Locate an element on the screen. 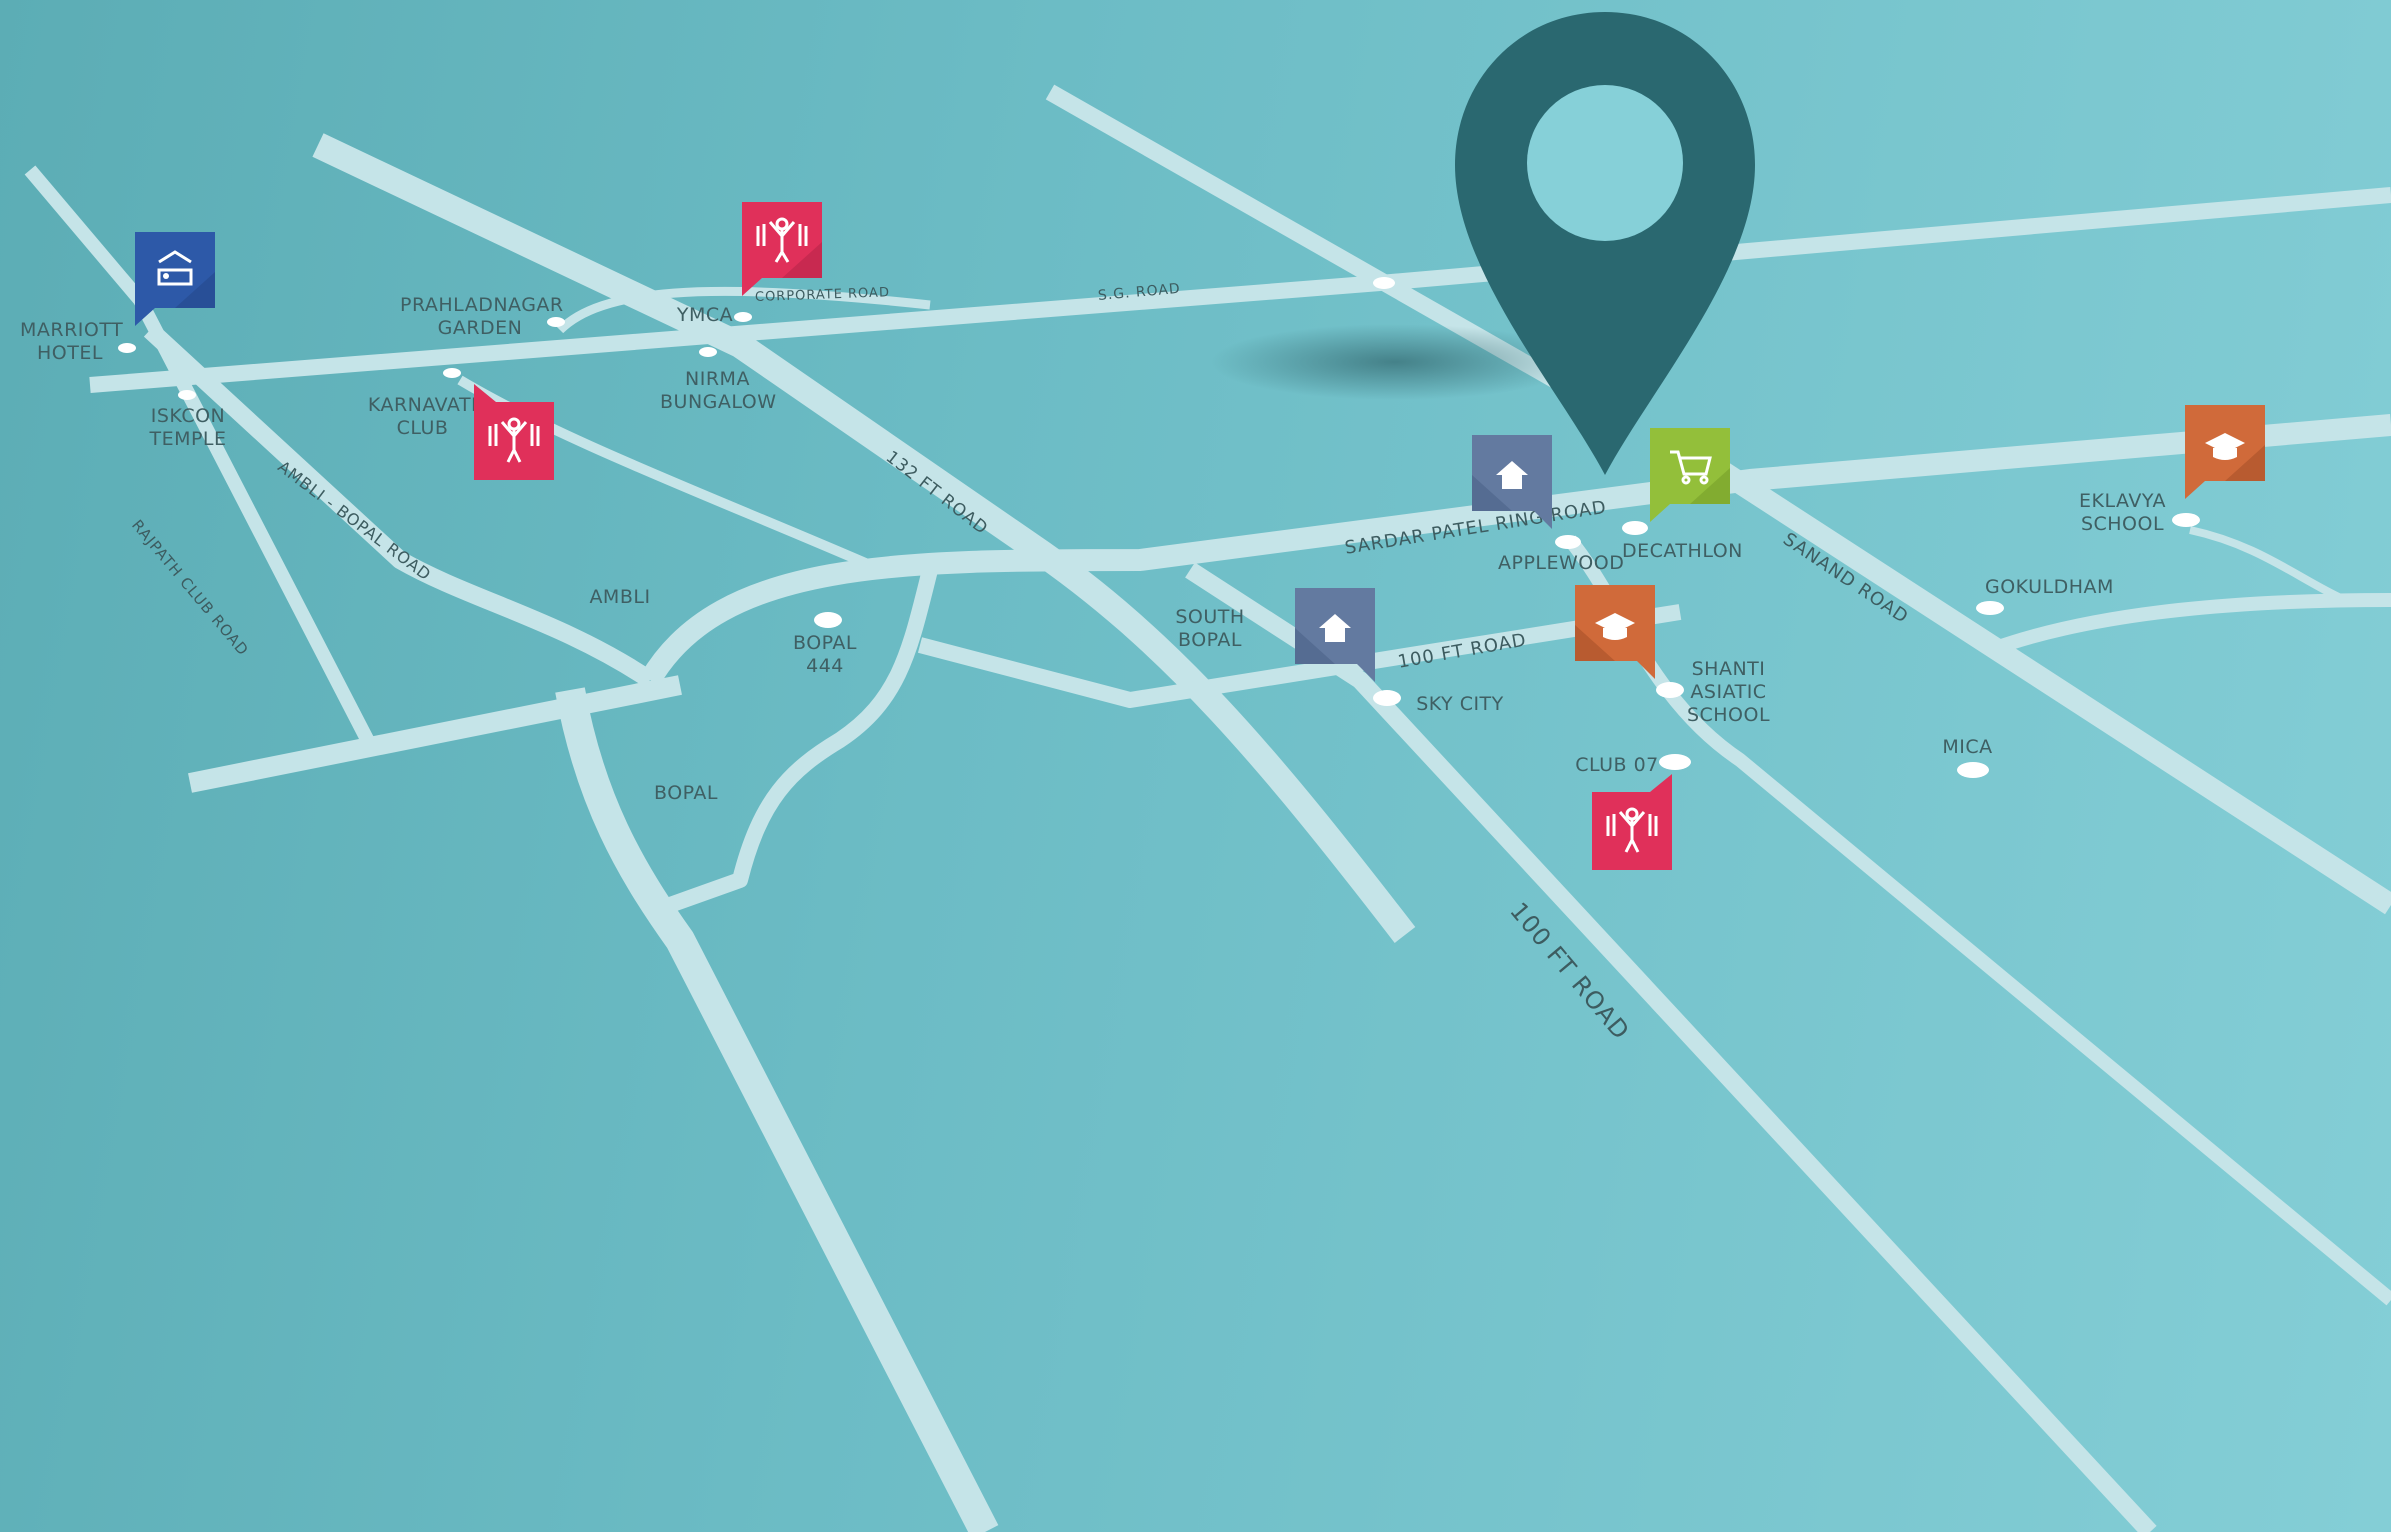 The height and width of the screenshot is (1532, 2391). place-label-ymca: YMCA is located at coordinates (705, 315).